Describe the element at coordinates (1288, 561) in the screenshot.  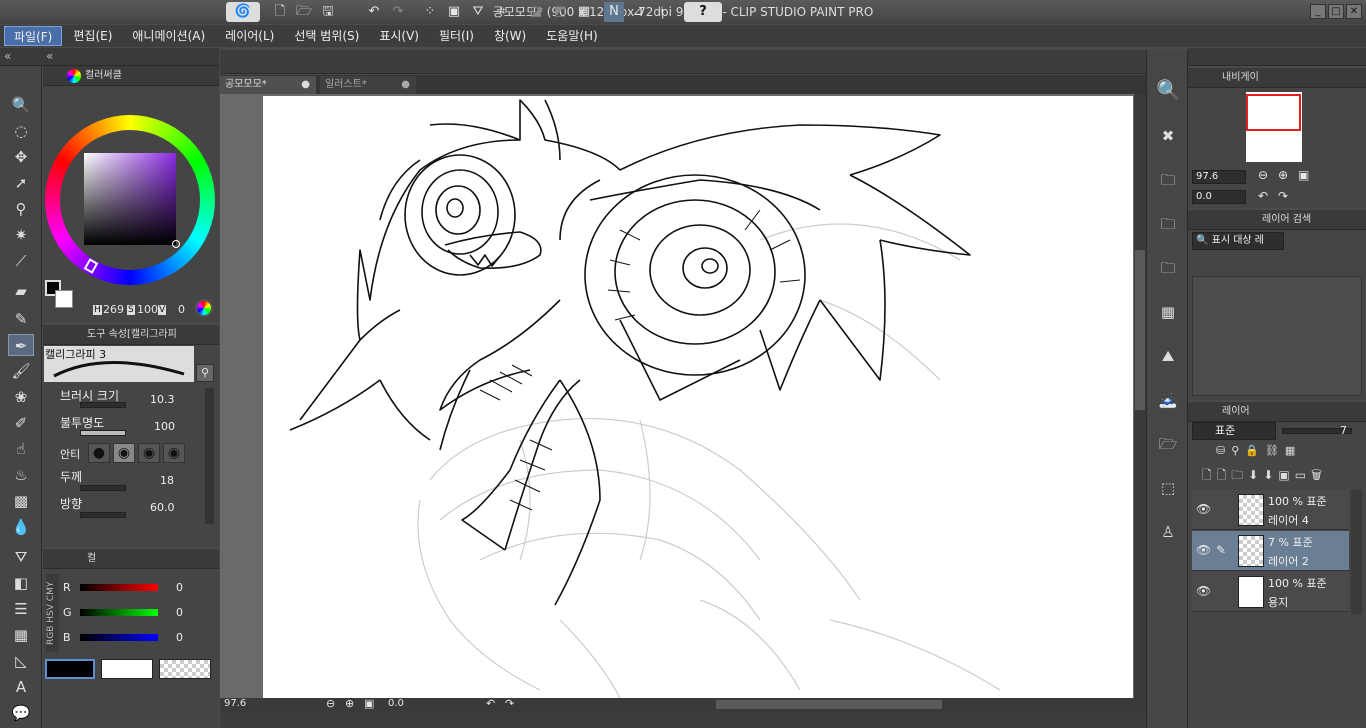
I see `layer-name: 레이어 2` at that location.